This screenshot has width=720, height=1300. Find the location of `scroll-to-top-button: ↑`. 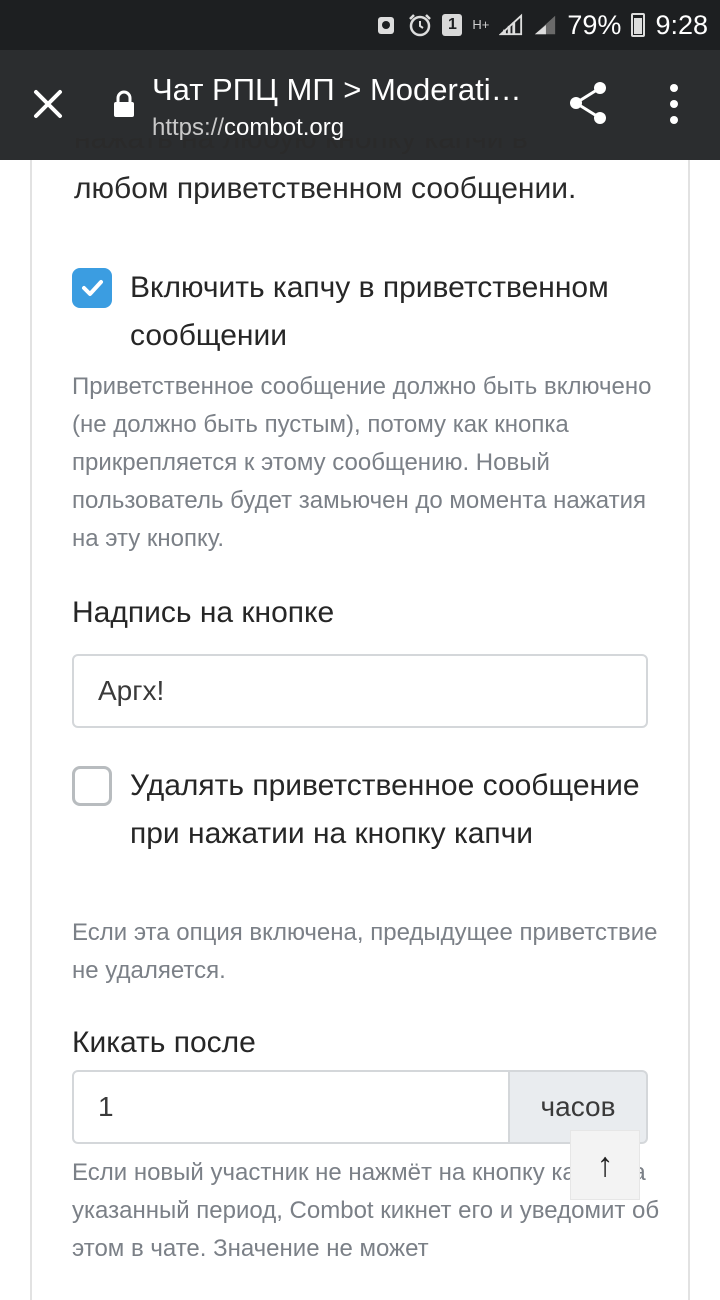

scroll-to-top-button: ↑ is located at coordinates (605, 1165).